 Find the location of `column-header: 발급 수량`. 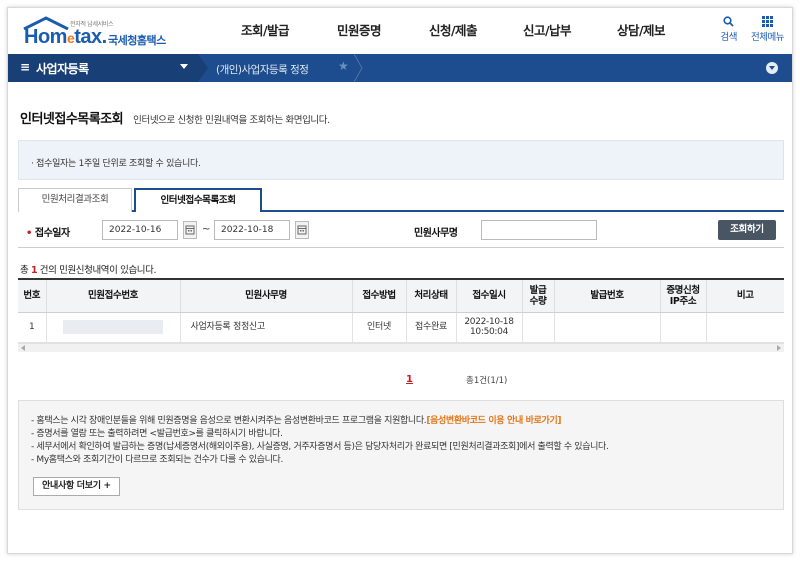

column-header: 발급 수량 is located at coordinates (538, 296).